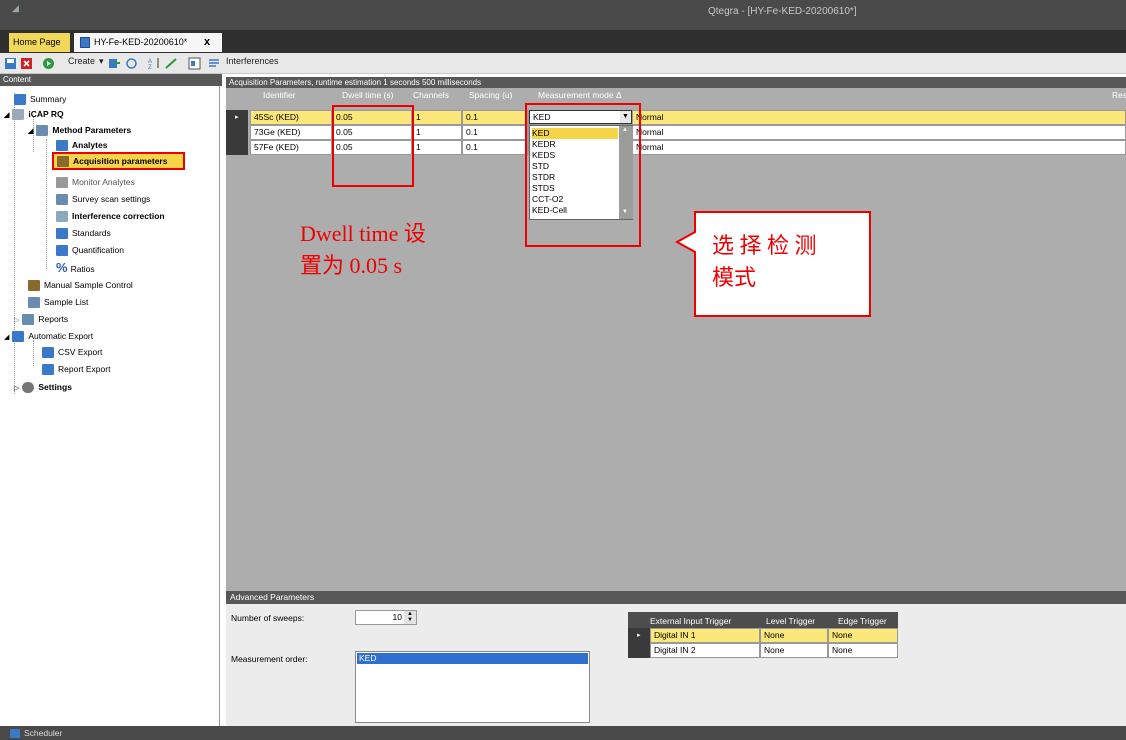 The image size is (1126, 740). I want to click on column-header-resolution: Res, so click(1119, 95).